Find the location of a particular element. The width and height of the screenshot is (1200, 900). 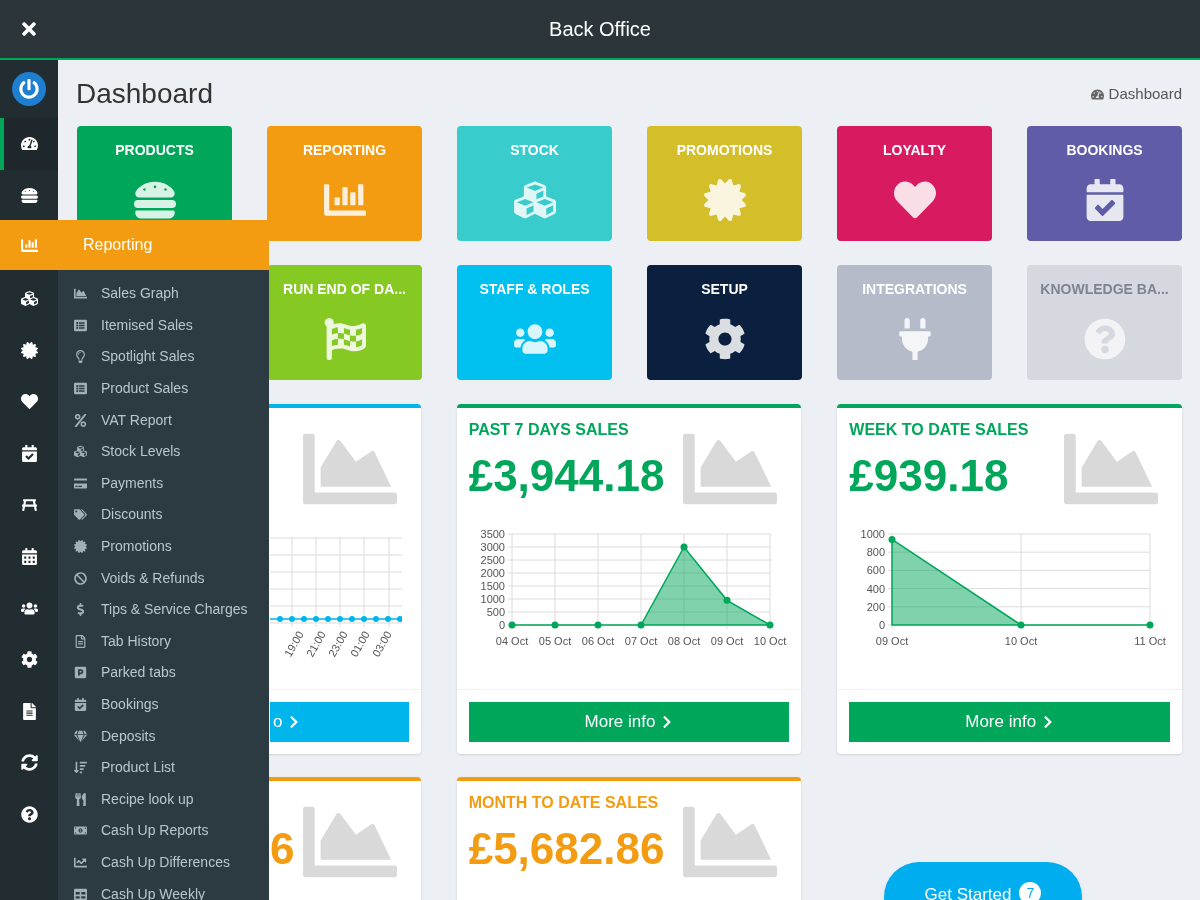

submenu-item: Deposits is located at coordinates (163, 736).